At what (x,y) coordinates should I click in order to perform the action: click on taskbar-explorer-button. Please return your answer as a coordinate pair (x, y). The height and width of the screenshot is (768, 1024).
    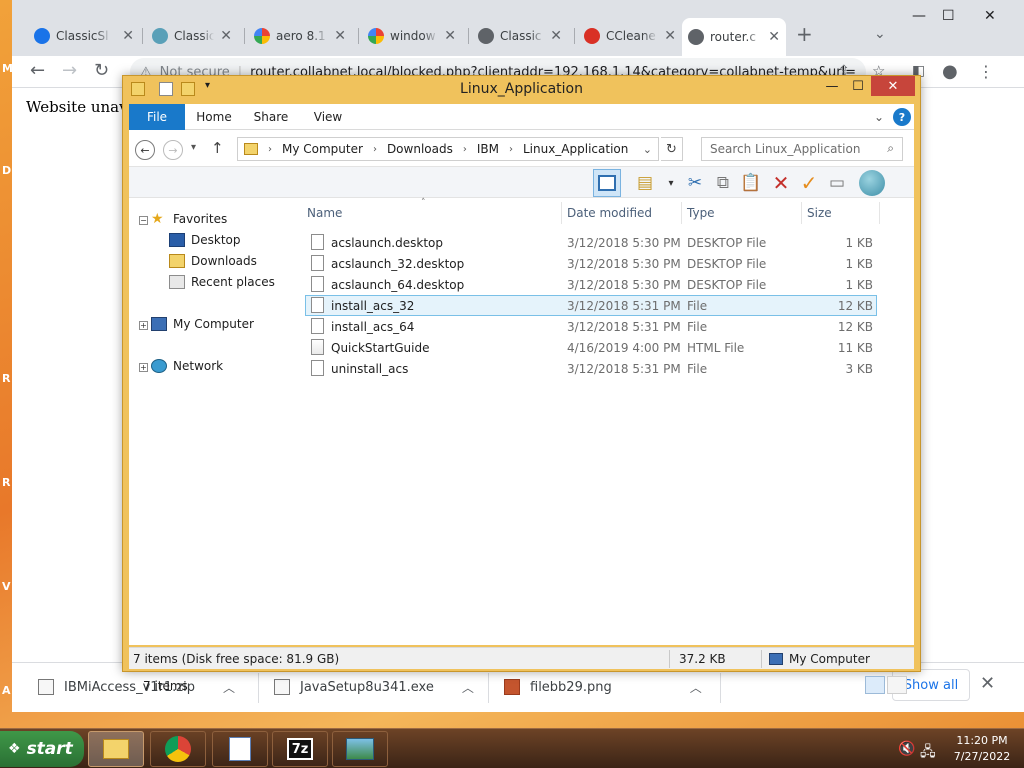
    Looking at the image, I should click on (116, 749).